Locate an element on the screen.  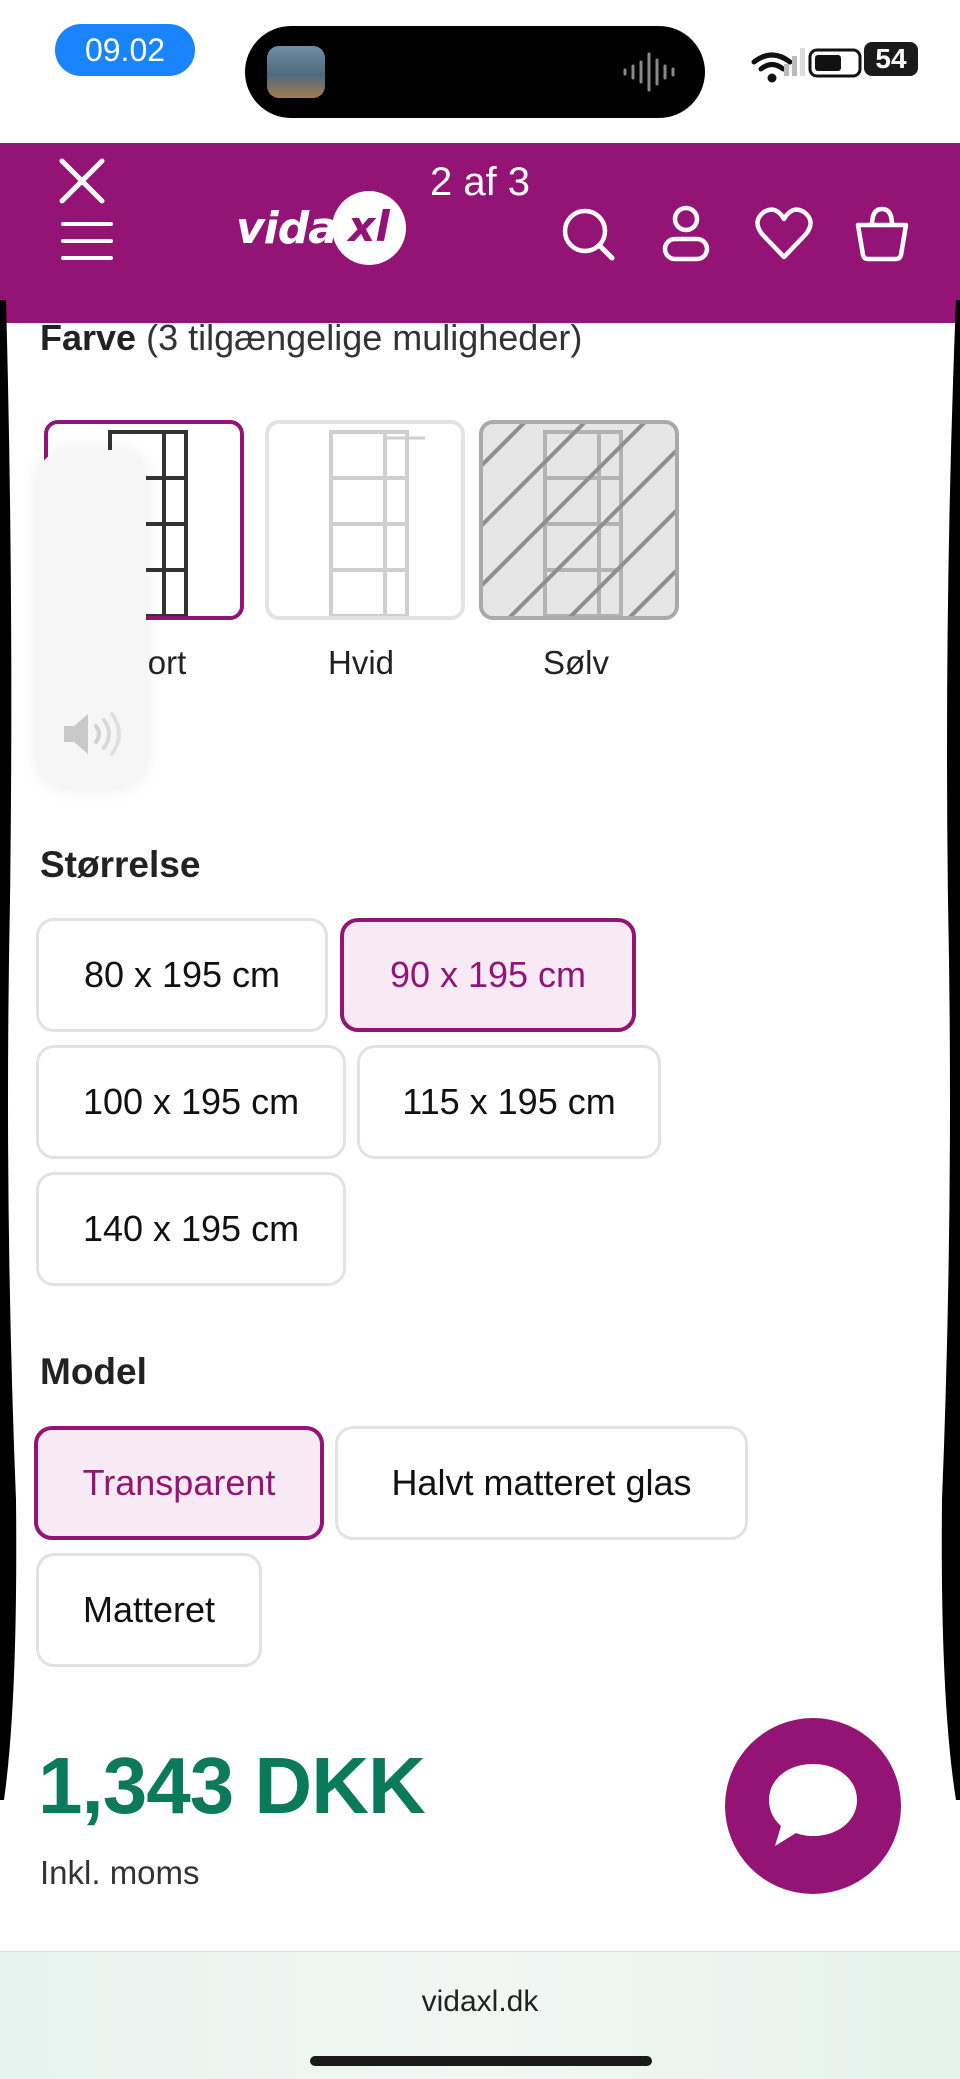
browser-address-bar: vidaxl.dk is located at coordinates (480, 2015).